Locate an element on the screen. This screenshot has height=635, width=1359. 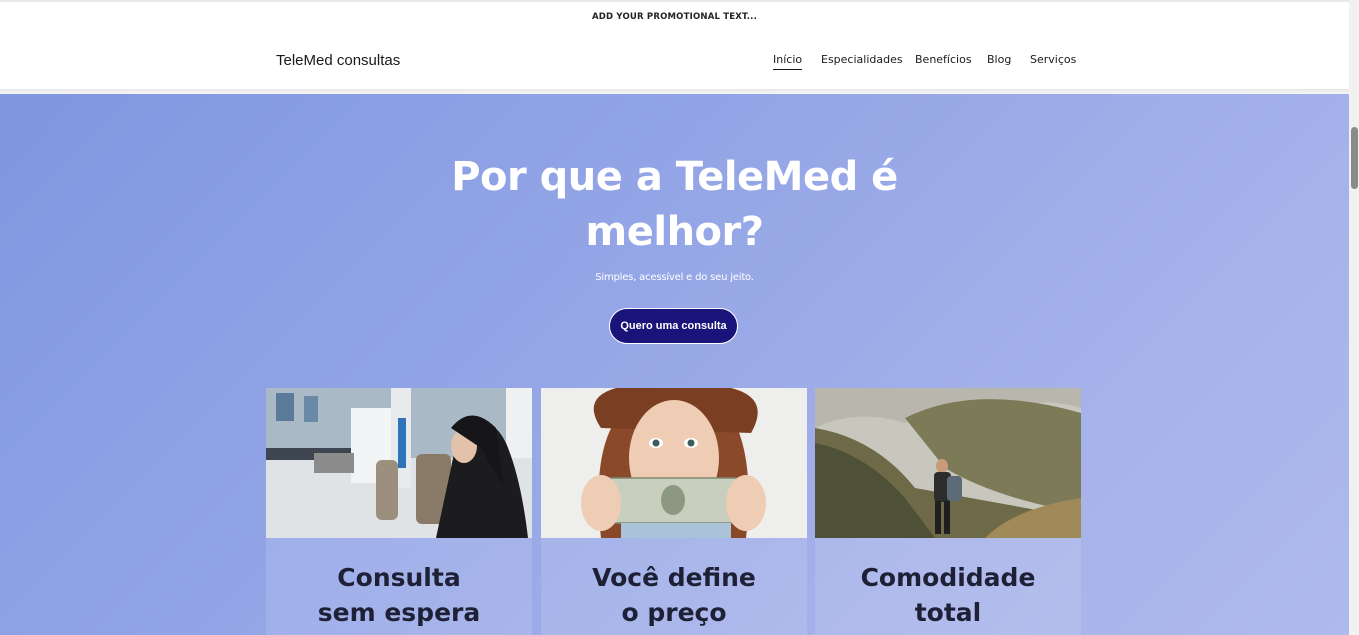
woman-holding-dollar-bill-image is located at coordinates (674, 463).